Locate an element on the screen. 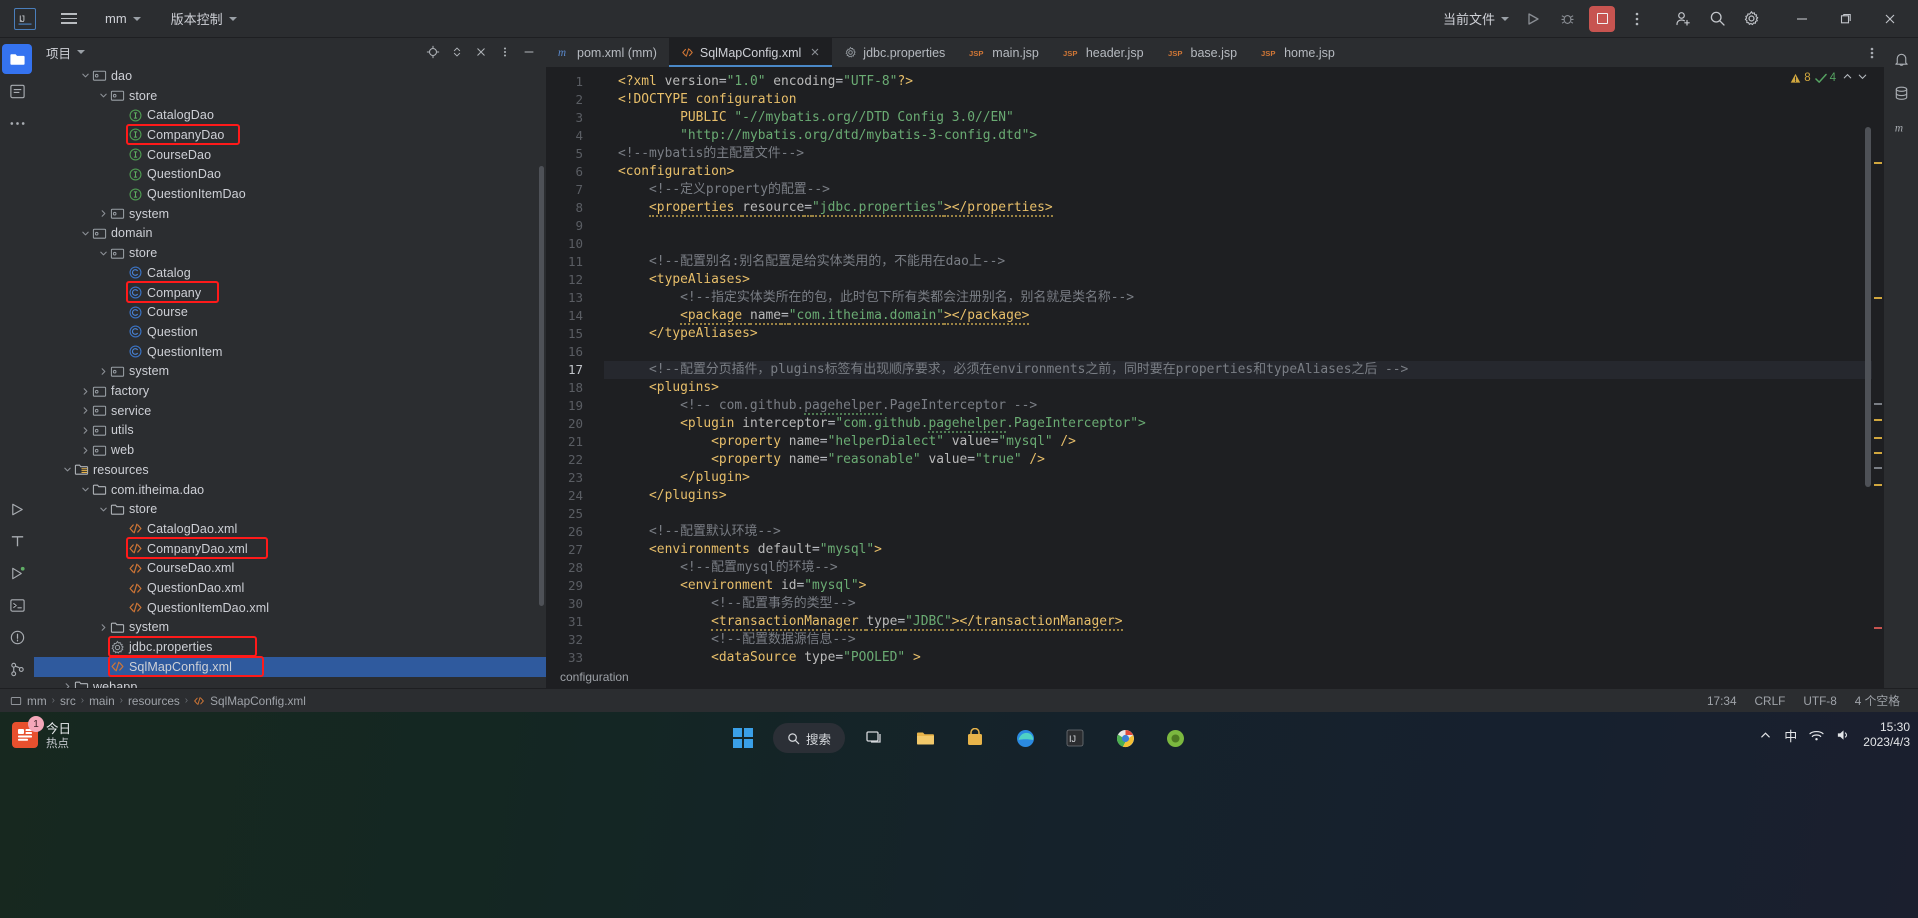 The image size is (1918, 918). tree-item-dao: dao is located at coordinates (290, 76).